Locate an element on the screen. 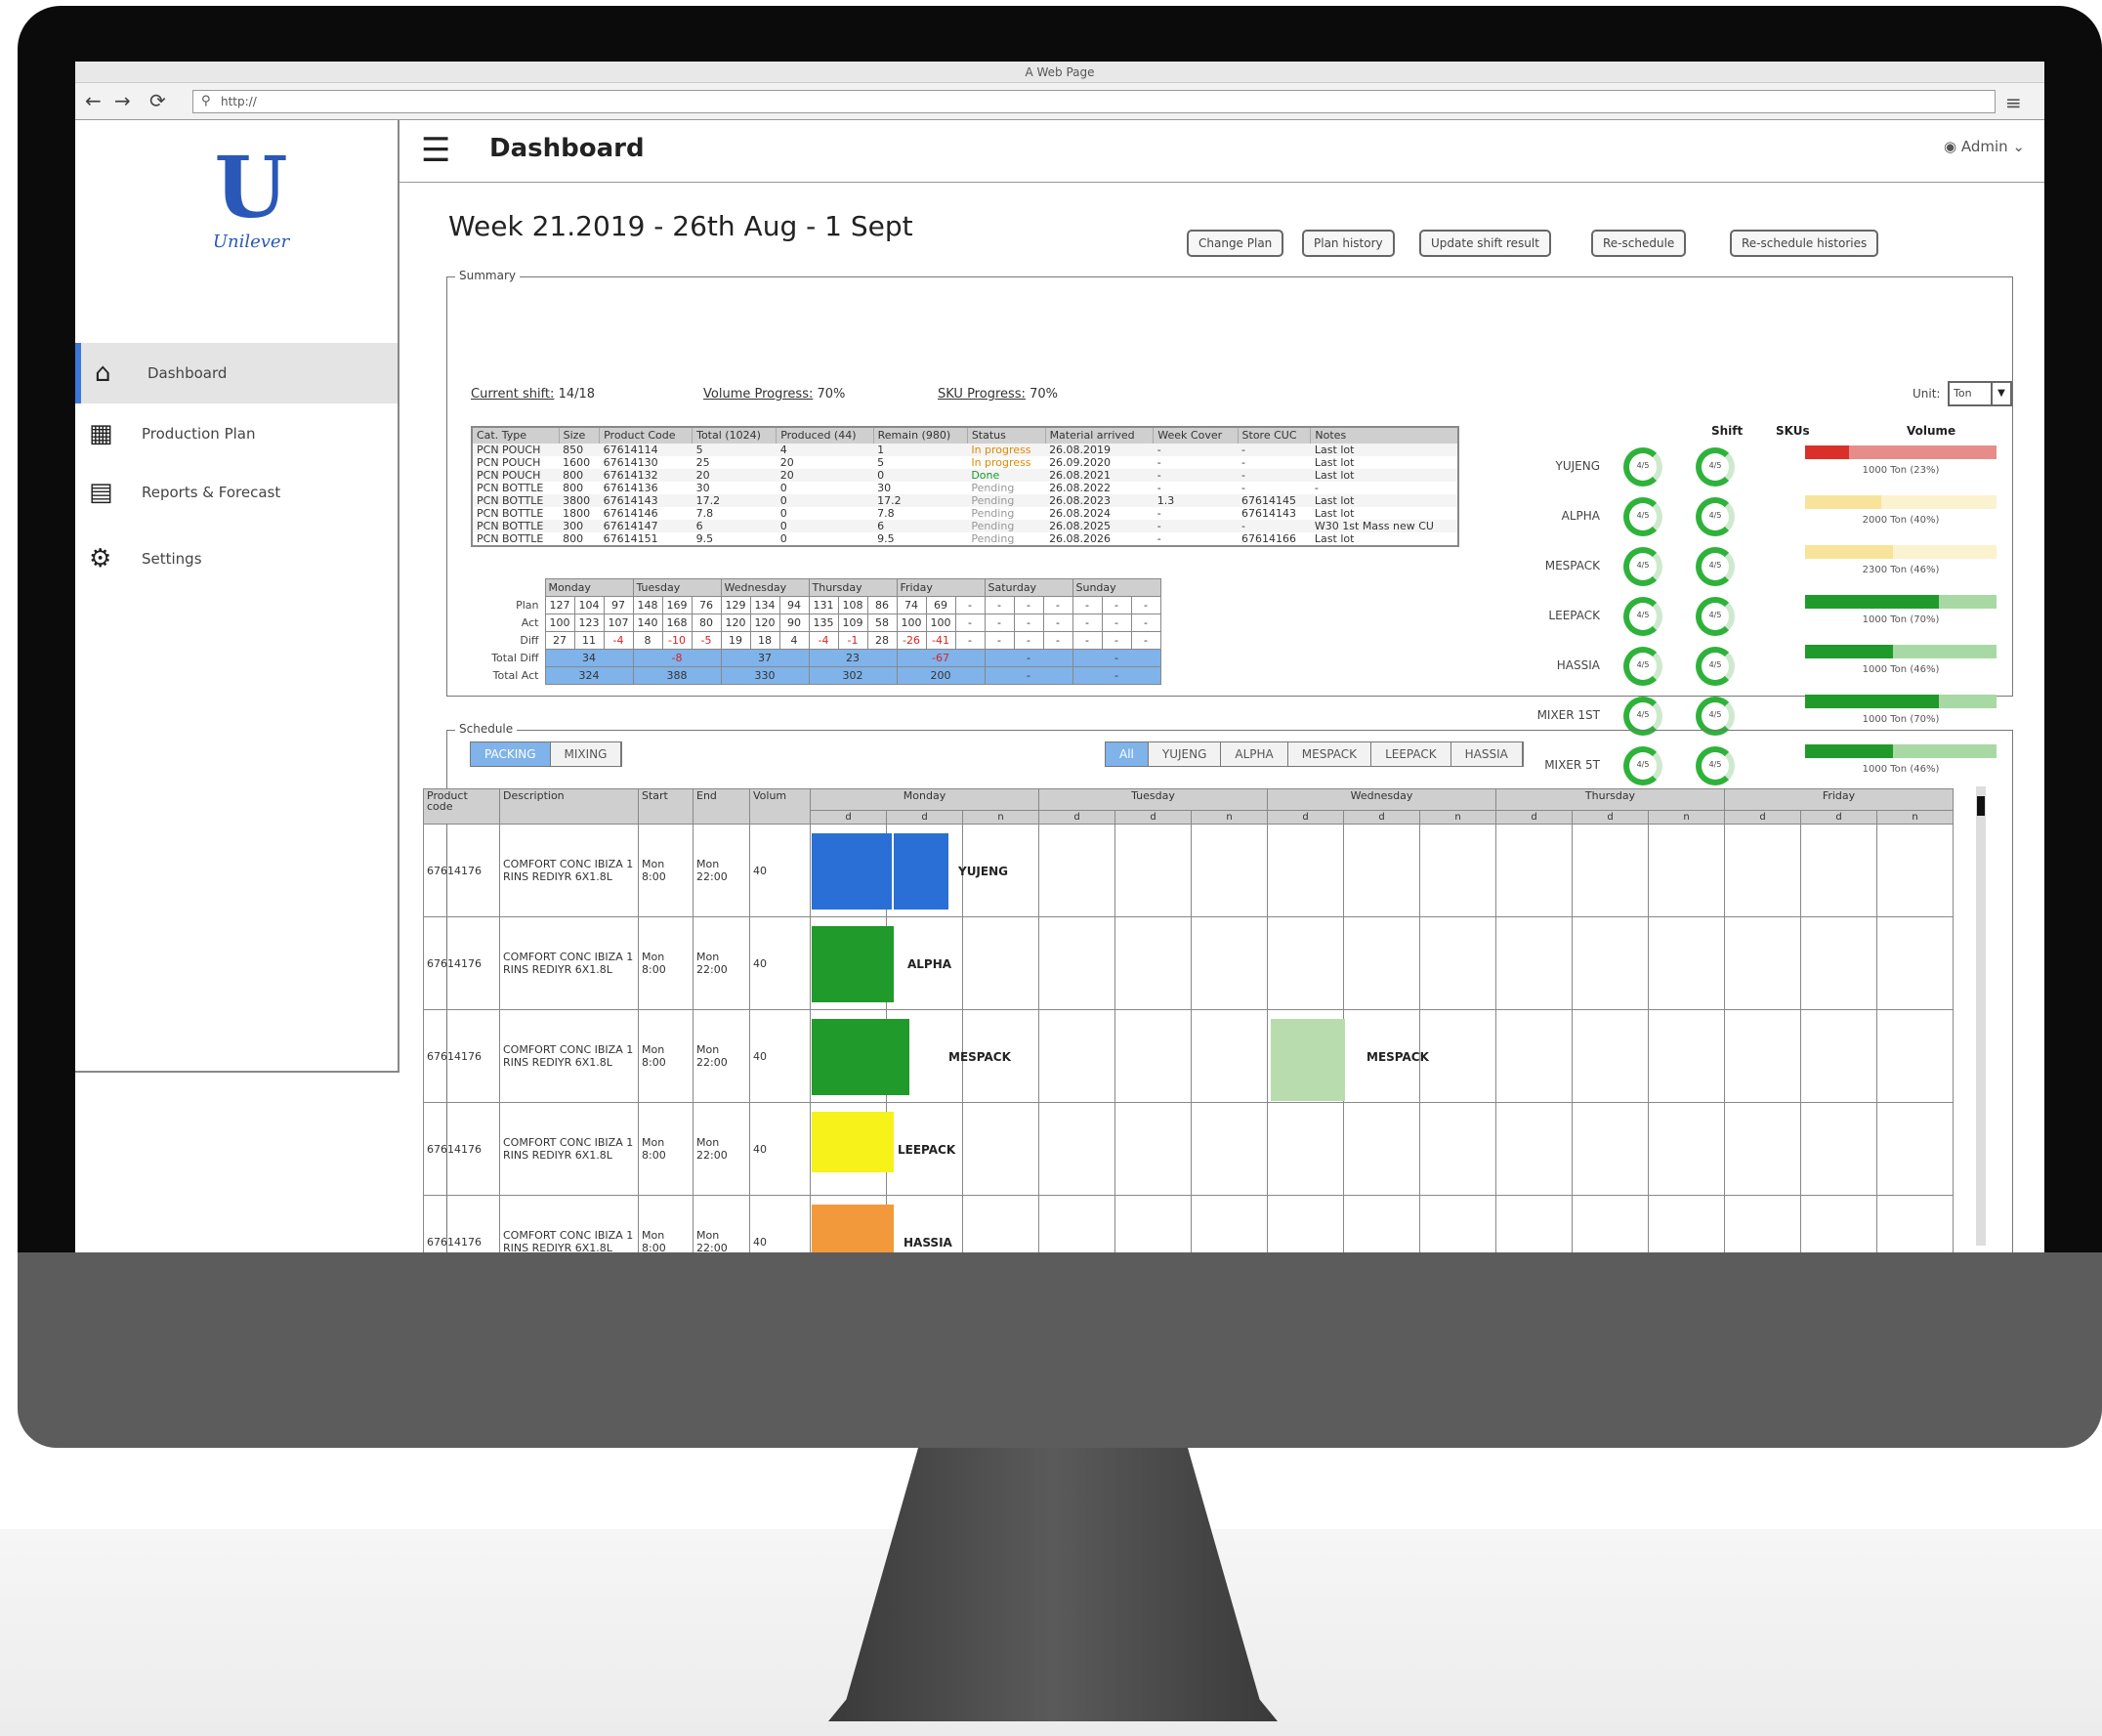 This screenshot has width=2102, height=1736. tab-all: All is located at coordinates (1127, 754).